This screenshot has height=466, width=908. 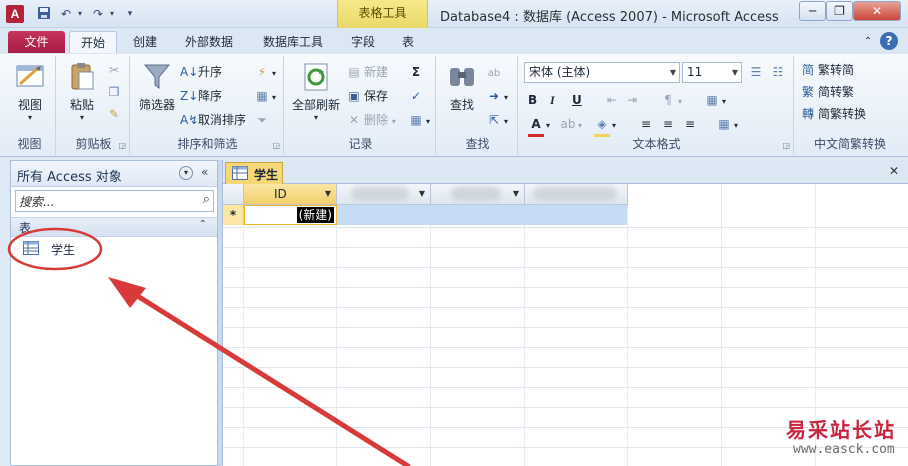 What do you see at coordinates (462, 86) in the screenshot?
I see `find-button: 查找` at bounding box center [462, 86].